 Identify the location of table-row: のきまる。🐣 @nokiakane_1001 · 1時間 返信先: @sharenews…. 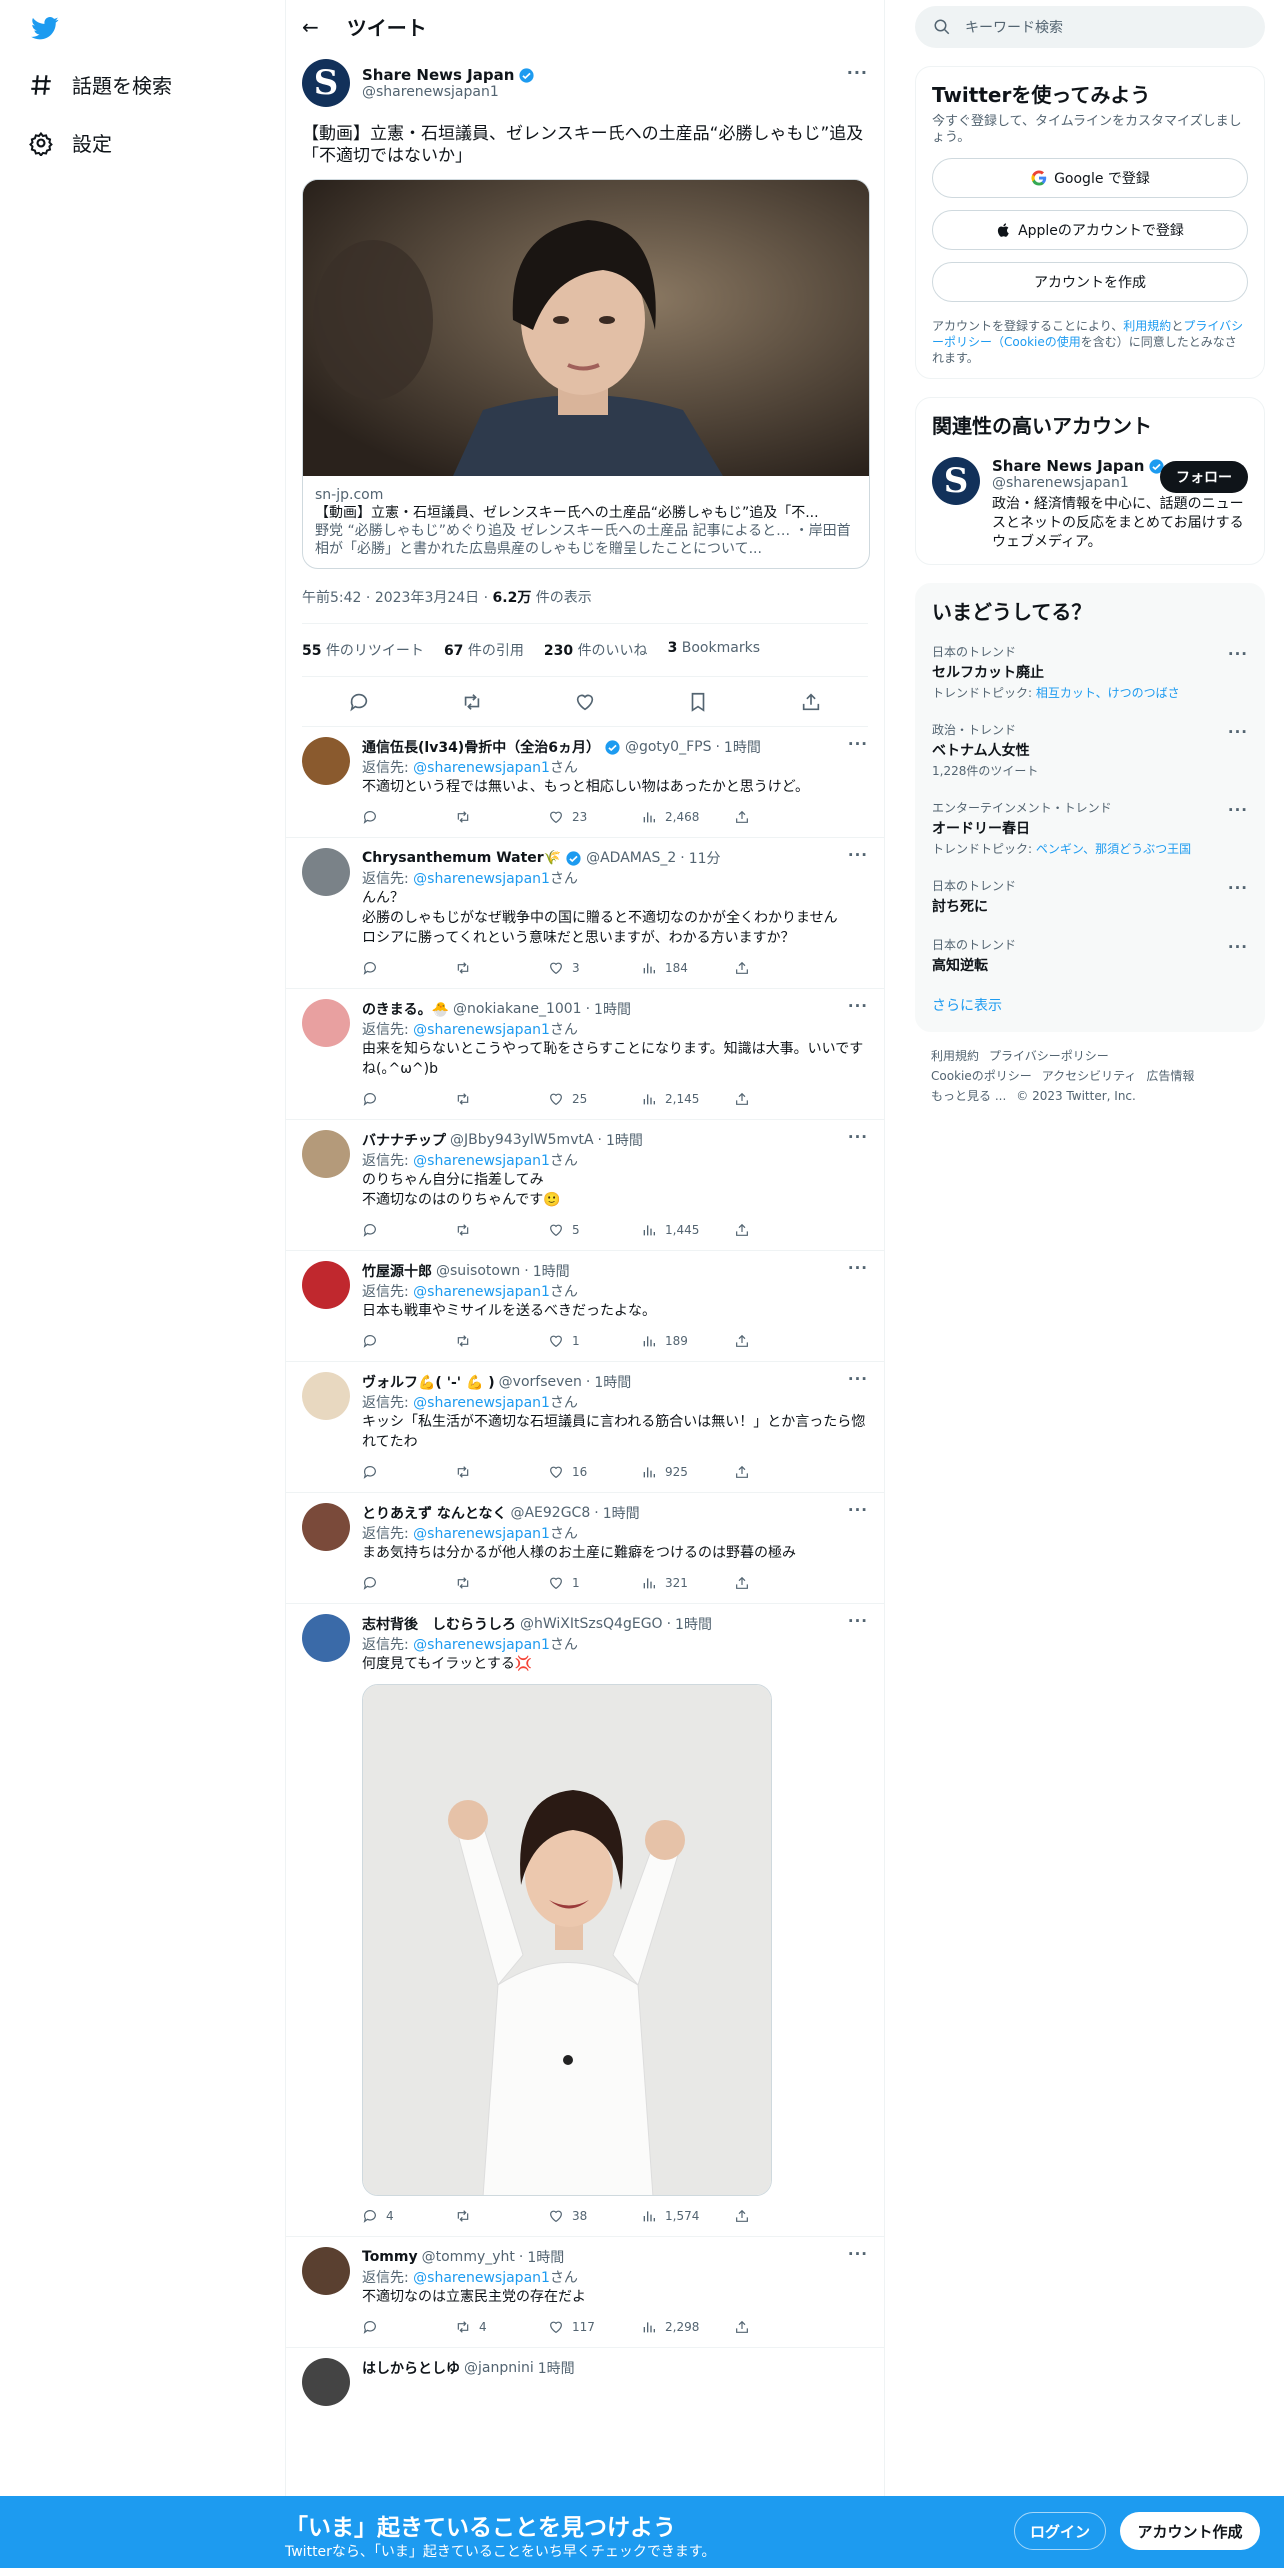
(585, 1054).